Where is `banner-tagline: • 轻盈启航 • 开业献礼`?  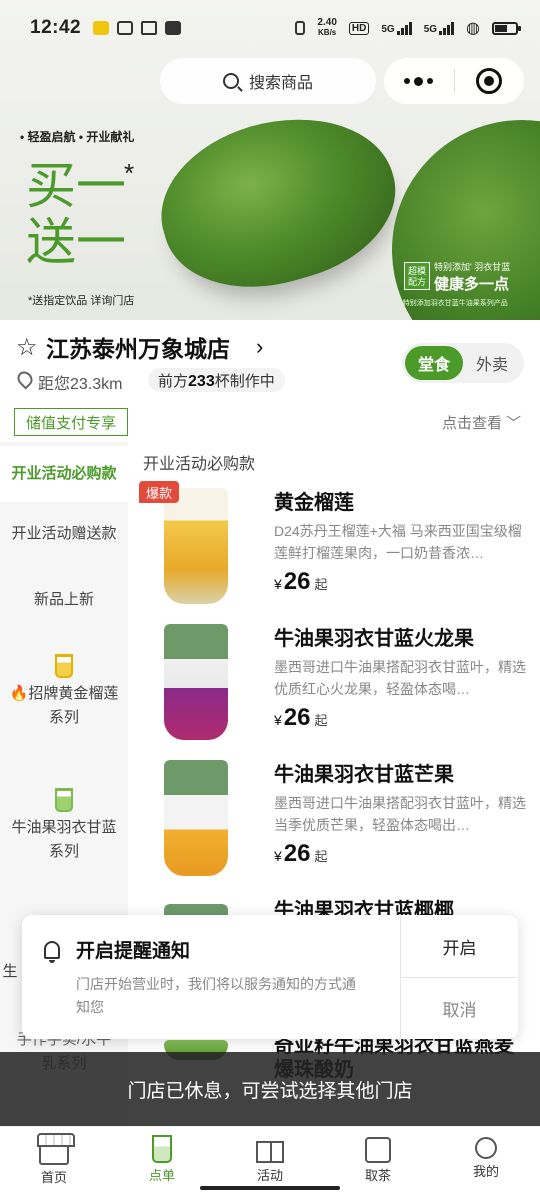 banner-tagline: • 轻盈启航 • 开业献礼 is located at coordinates (77, 137).